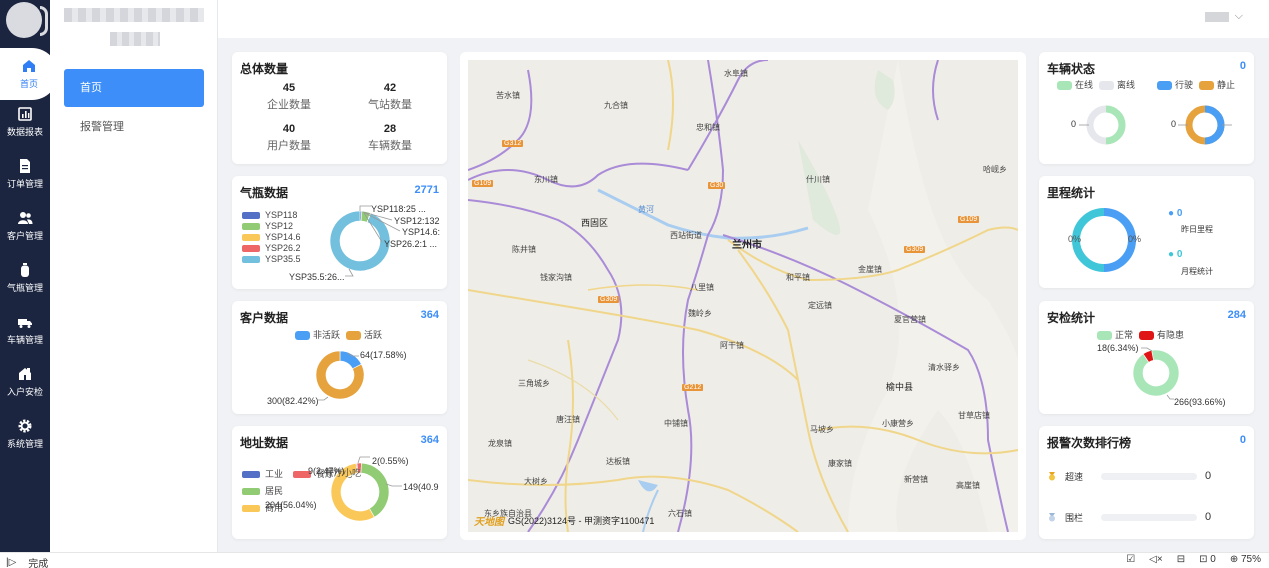 The image size is (1269, 568). Describe the element at coordinates (717, 185) in the screenshot. I see `road-tag: G30` at that location.